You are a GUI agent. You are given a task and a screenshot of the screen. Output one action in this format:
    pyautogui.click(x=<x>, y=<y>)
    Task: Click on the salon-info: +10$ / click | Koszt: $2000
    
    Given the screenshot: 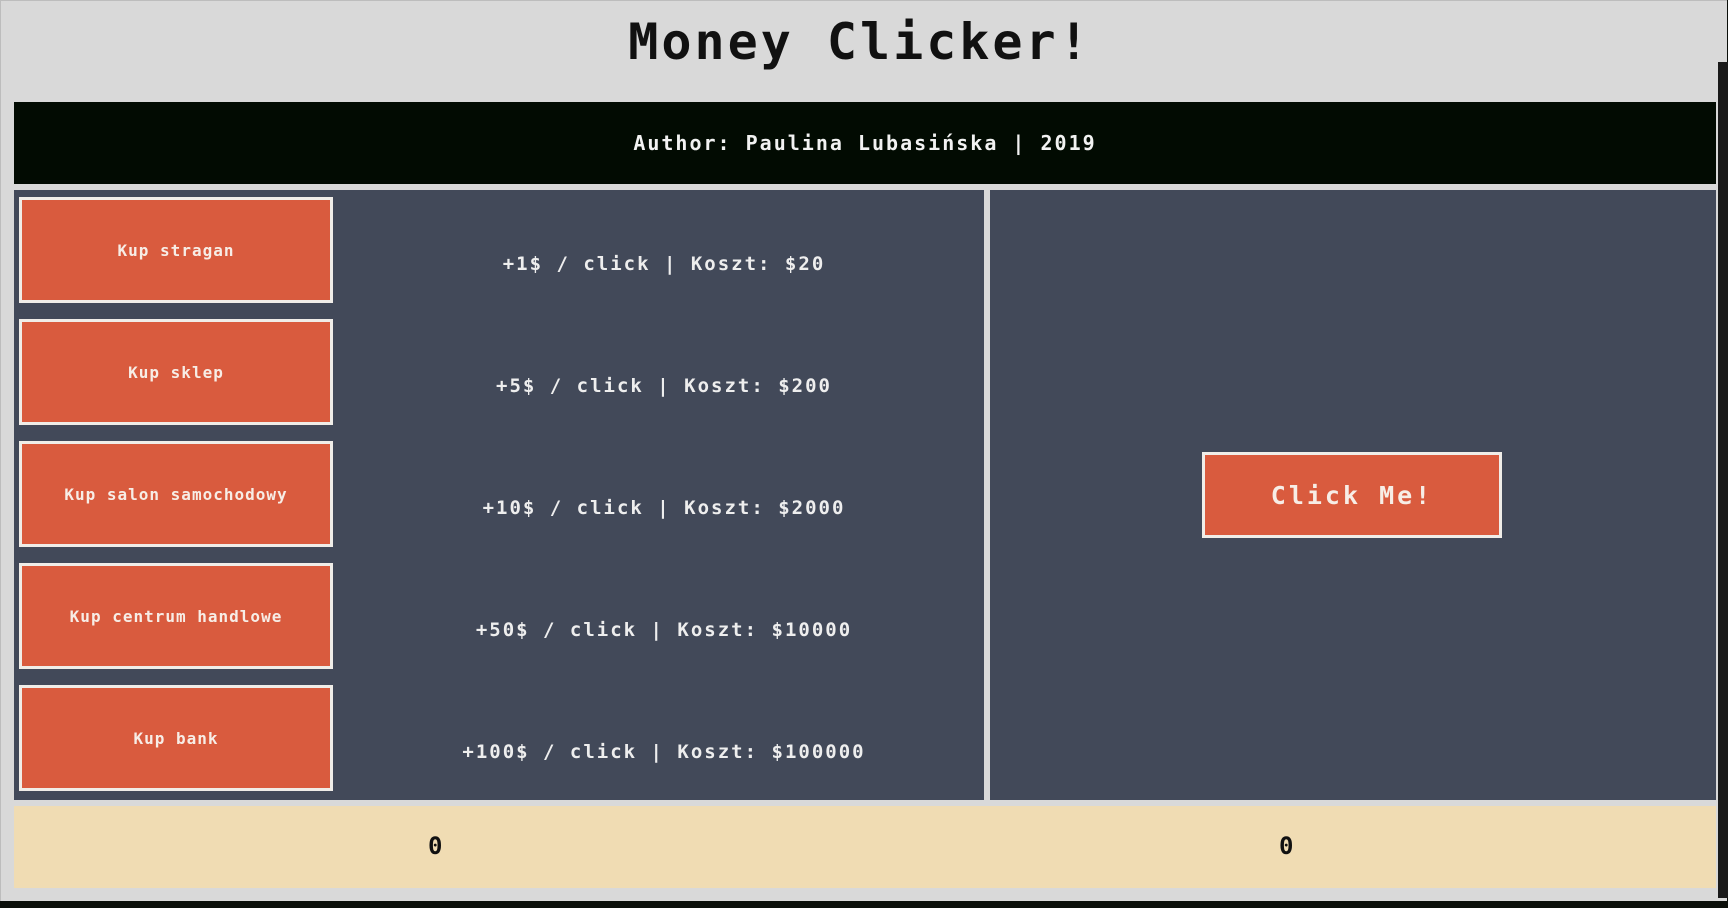 What is the action you would take?
    pyautogui.click(x=664, y=508)
    